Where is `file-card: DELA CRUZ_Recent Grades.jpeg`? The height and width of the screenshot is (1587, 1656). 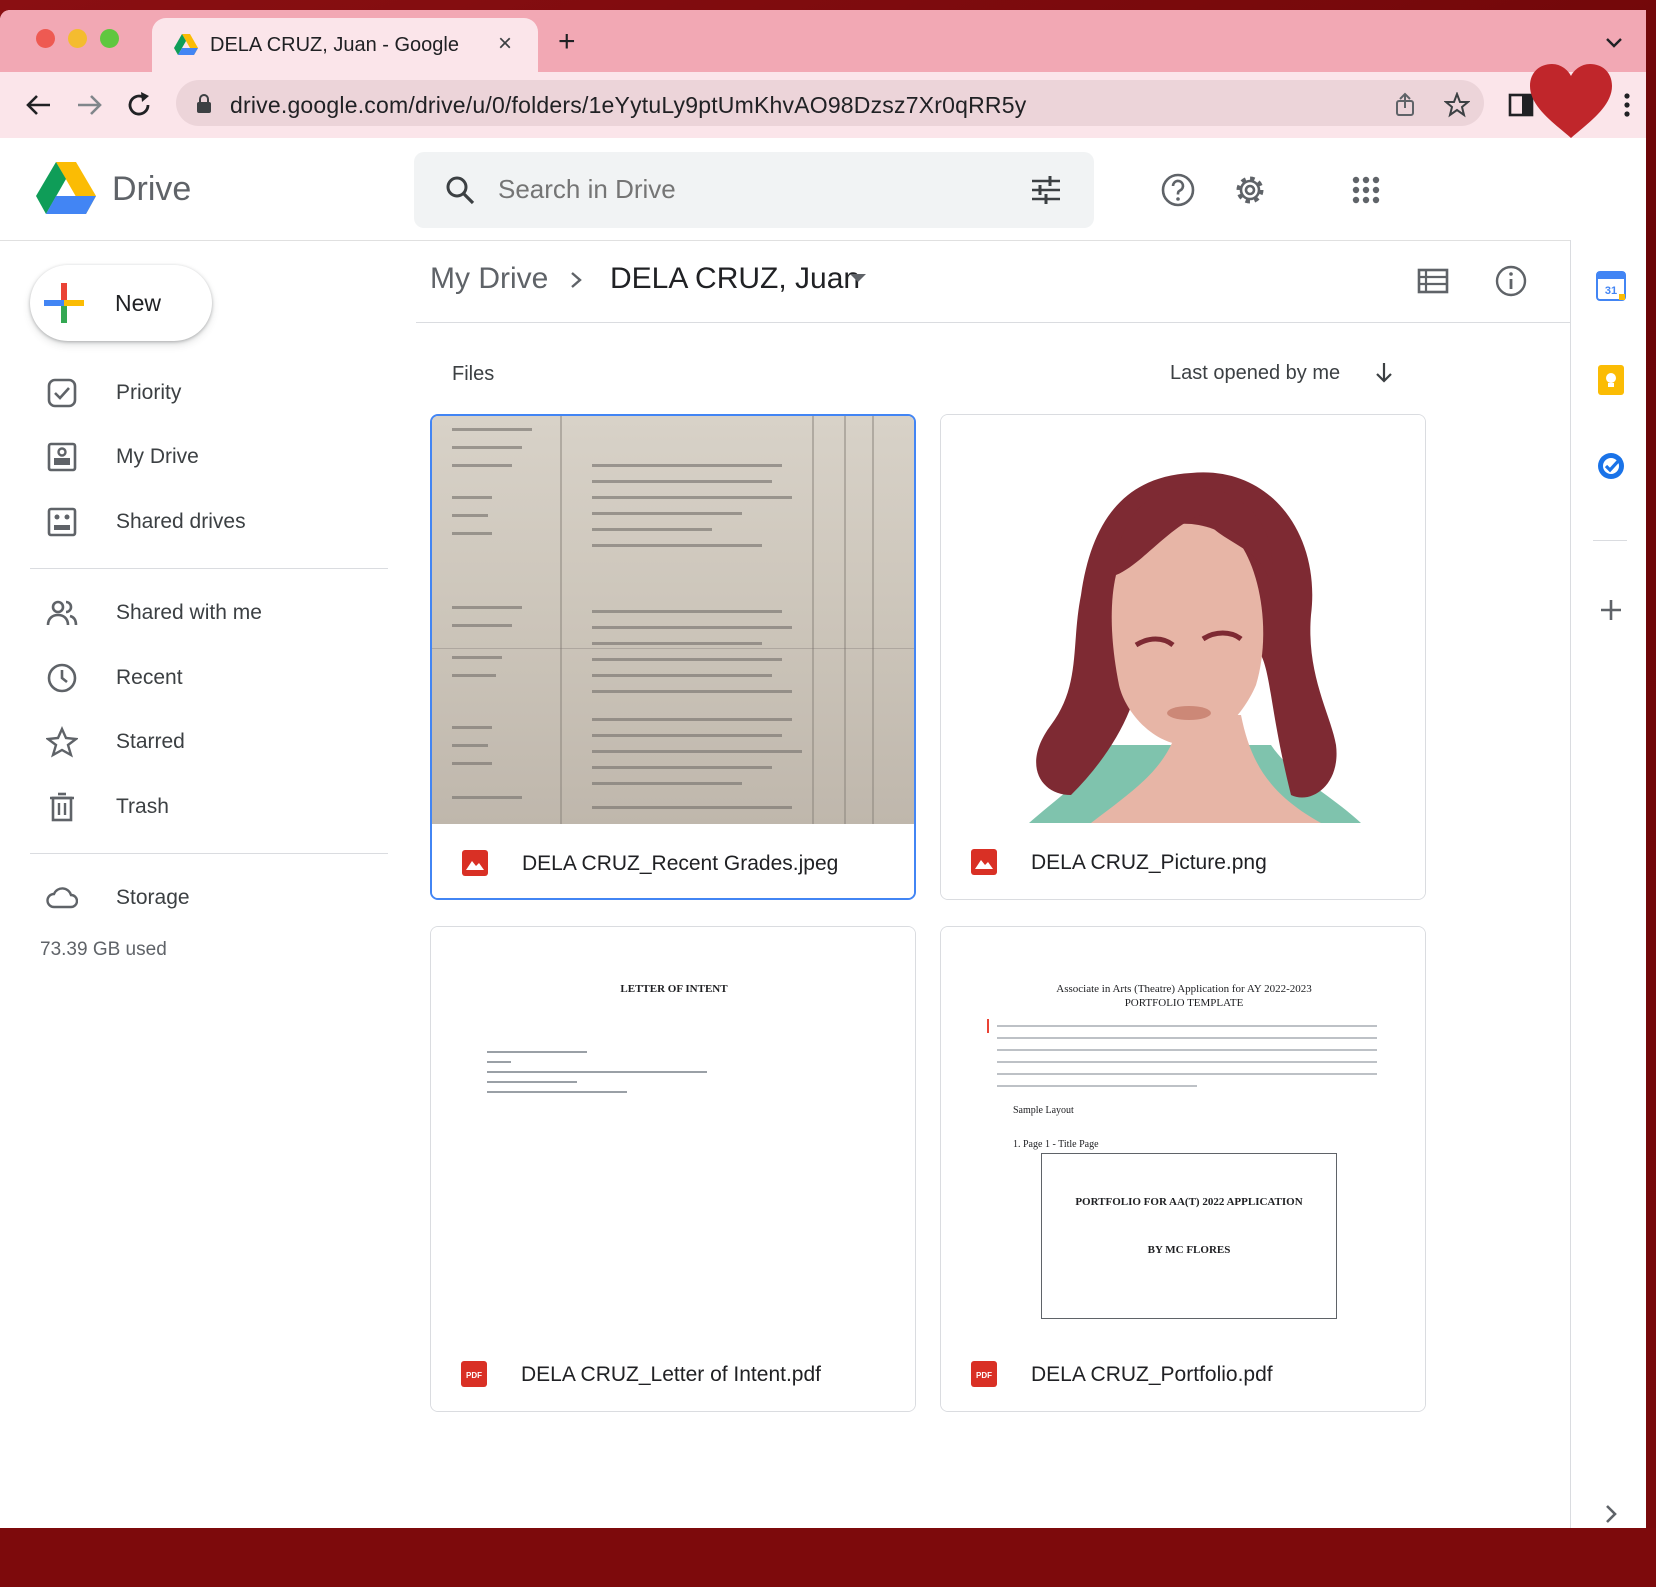 file-card: DELA CRUZ_Recent Grades.jpeg is located at coordinates (673, 657).